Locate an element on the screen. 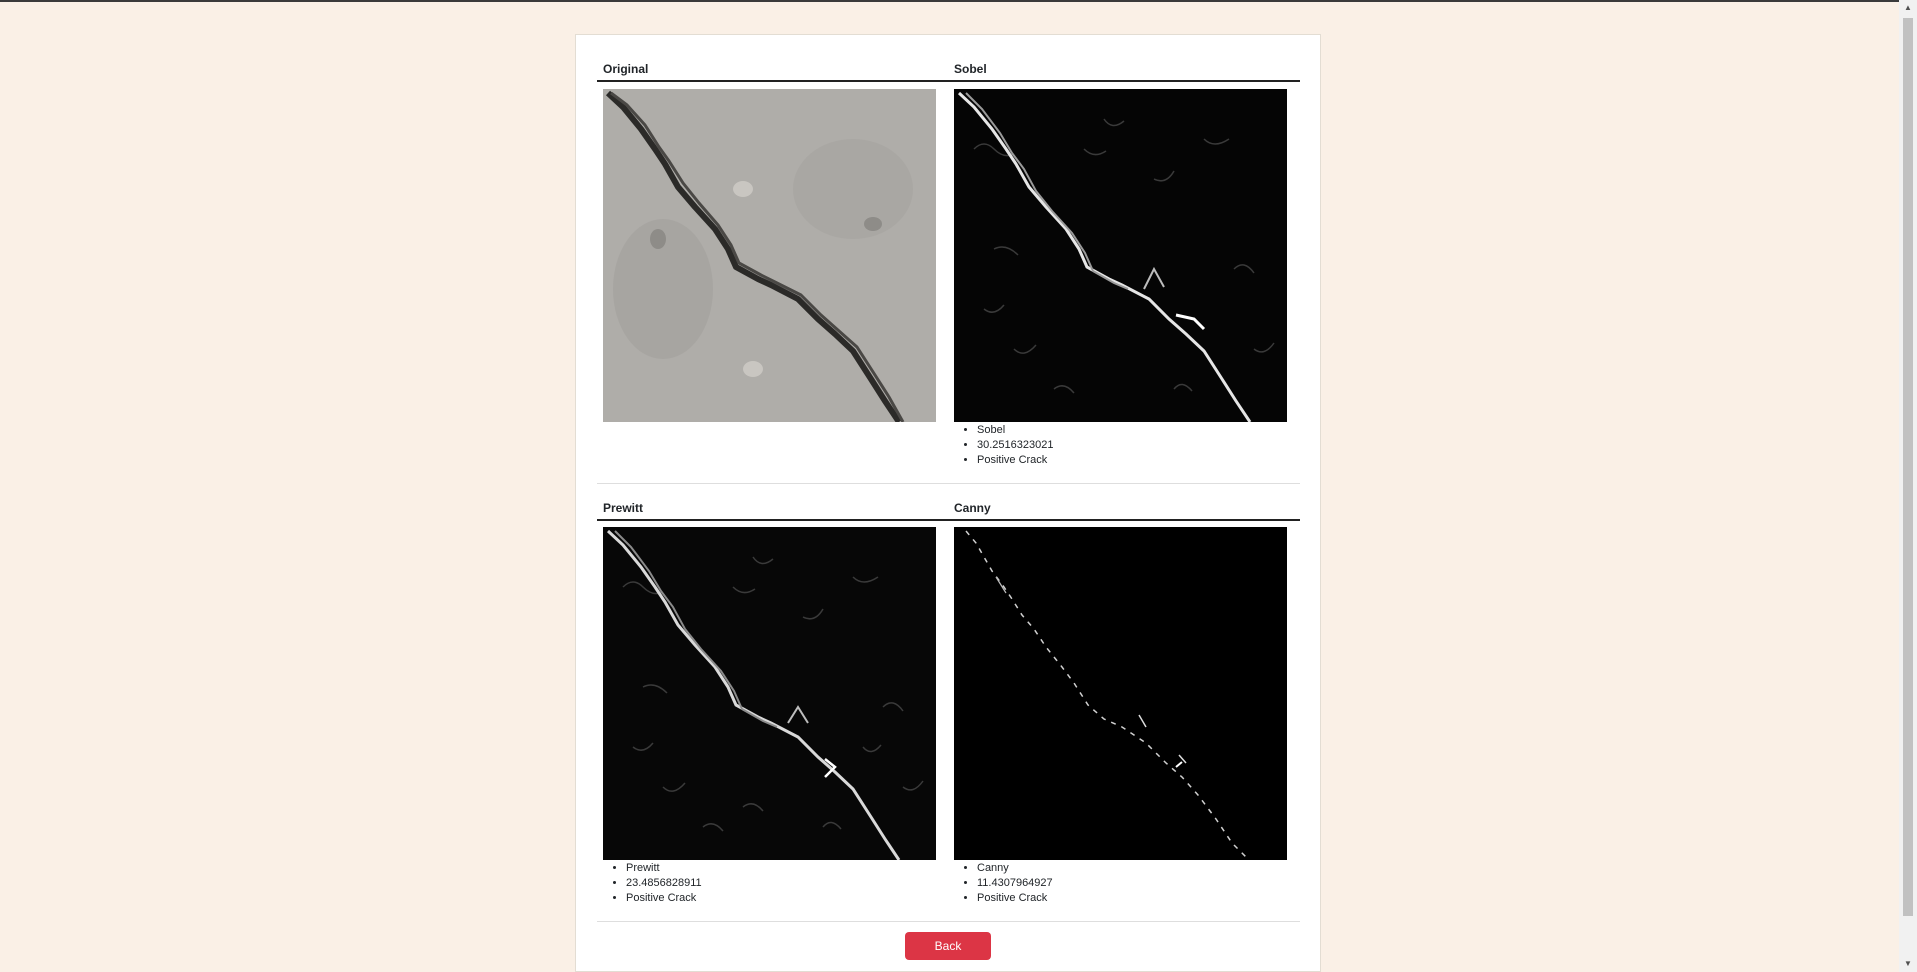  canny-info-list: Canny 11.4307964927 Positive Crack is located at coordinates (1004, 883).